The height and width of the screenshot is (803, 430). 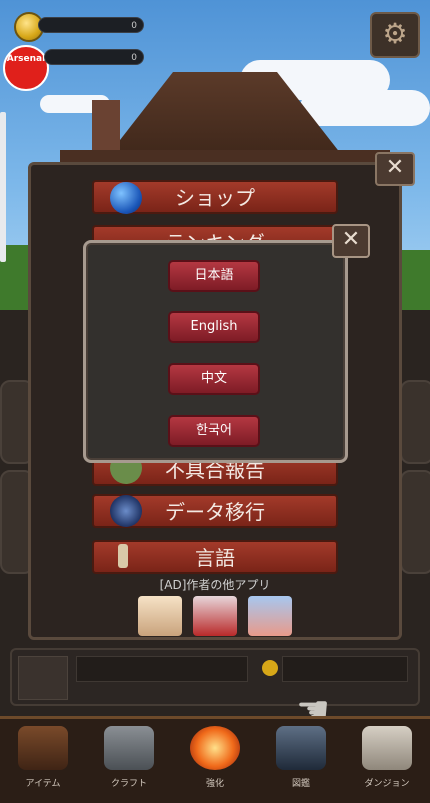 What do you see at coordinates (26, 68) in the screenshot?
I see `club-badge-icon: Arsenal` at bounding box center [26, 68].